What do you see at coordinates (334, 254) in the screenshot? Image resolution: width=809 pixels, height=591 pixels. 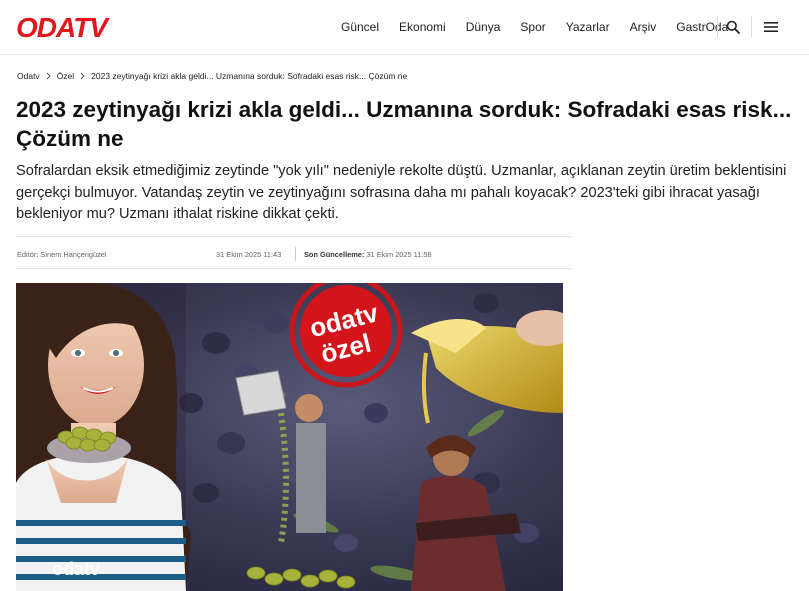 I see `updated-label: Son Güncelleme:` at bounding box center [334, 254].